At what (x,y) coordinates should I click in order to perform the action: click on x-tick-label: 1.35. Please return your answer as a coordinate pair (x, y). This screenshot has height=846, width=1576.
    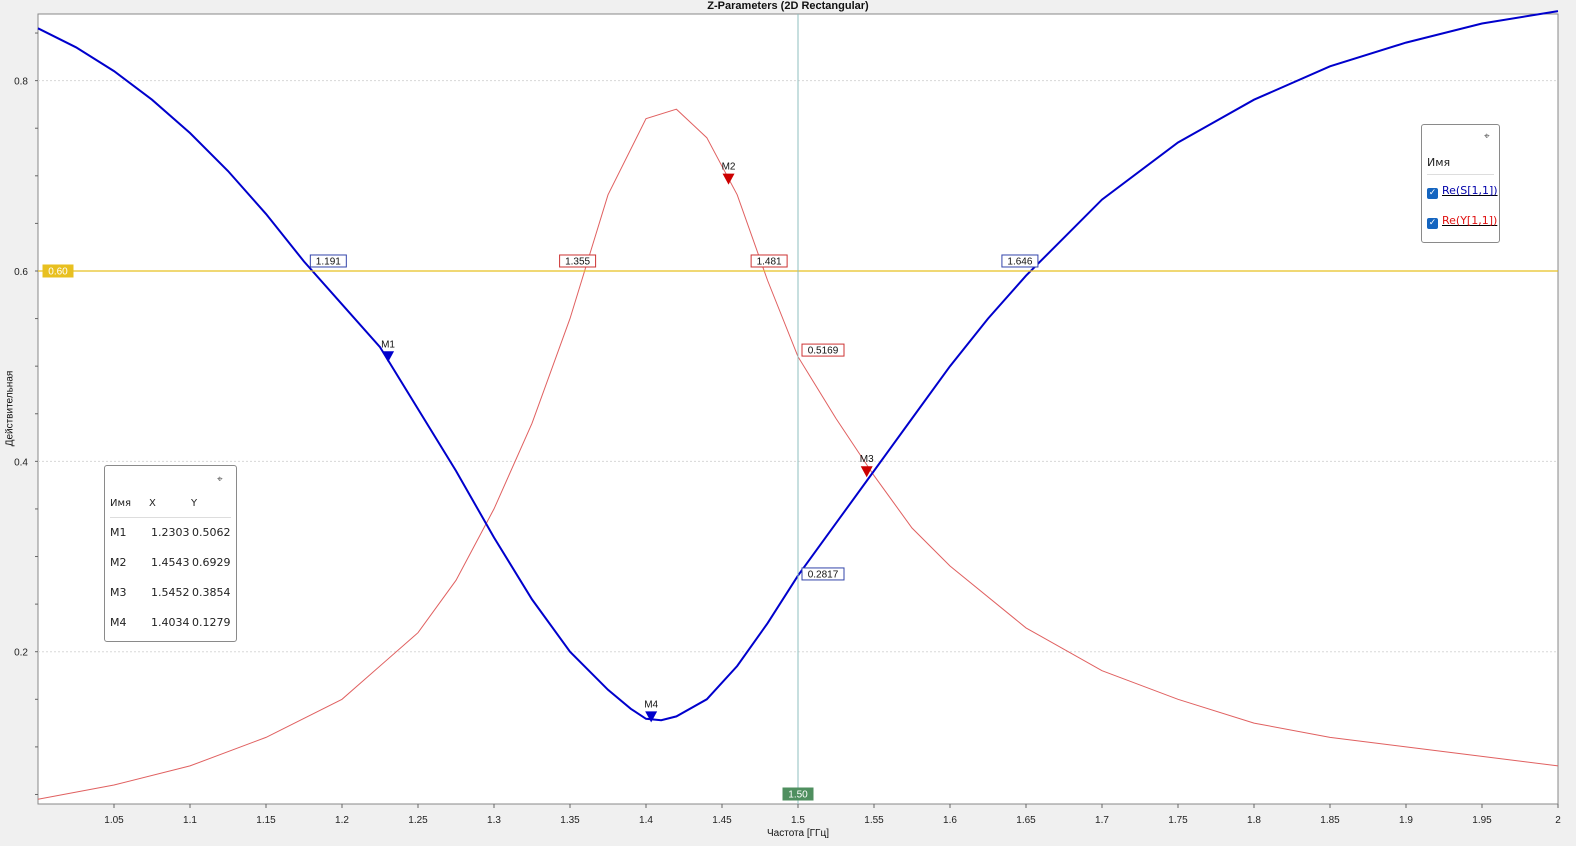
    Looking at the image, I should click on (570, 820).